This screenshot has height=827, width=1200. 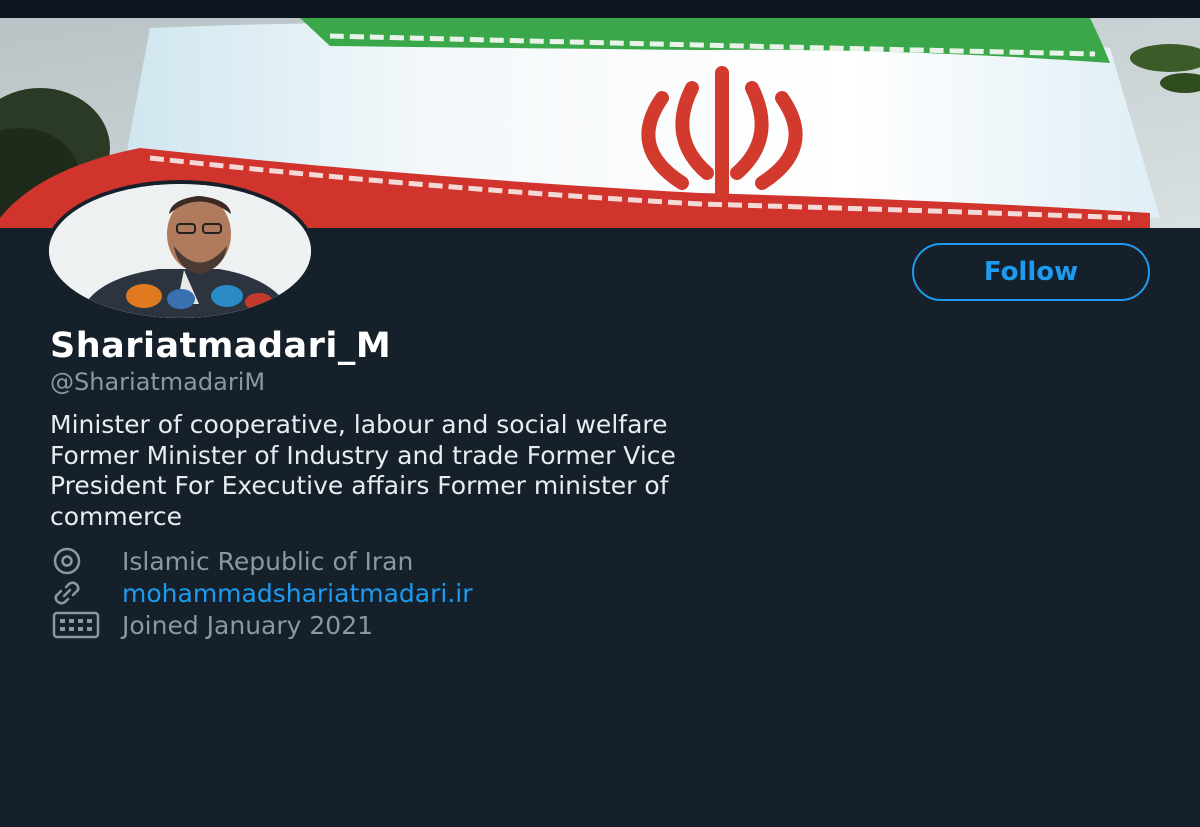 What do you see at coordinates (221, 346) in the screenshot?
I see `display-name: Shariatmadari_M` at bounding box center [221, 346].